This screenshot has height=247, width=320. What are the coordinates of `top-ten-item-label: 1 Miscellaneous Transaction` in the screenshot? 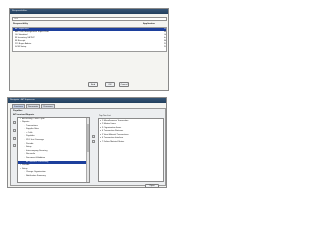 It's located at (115, 120).